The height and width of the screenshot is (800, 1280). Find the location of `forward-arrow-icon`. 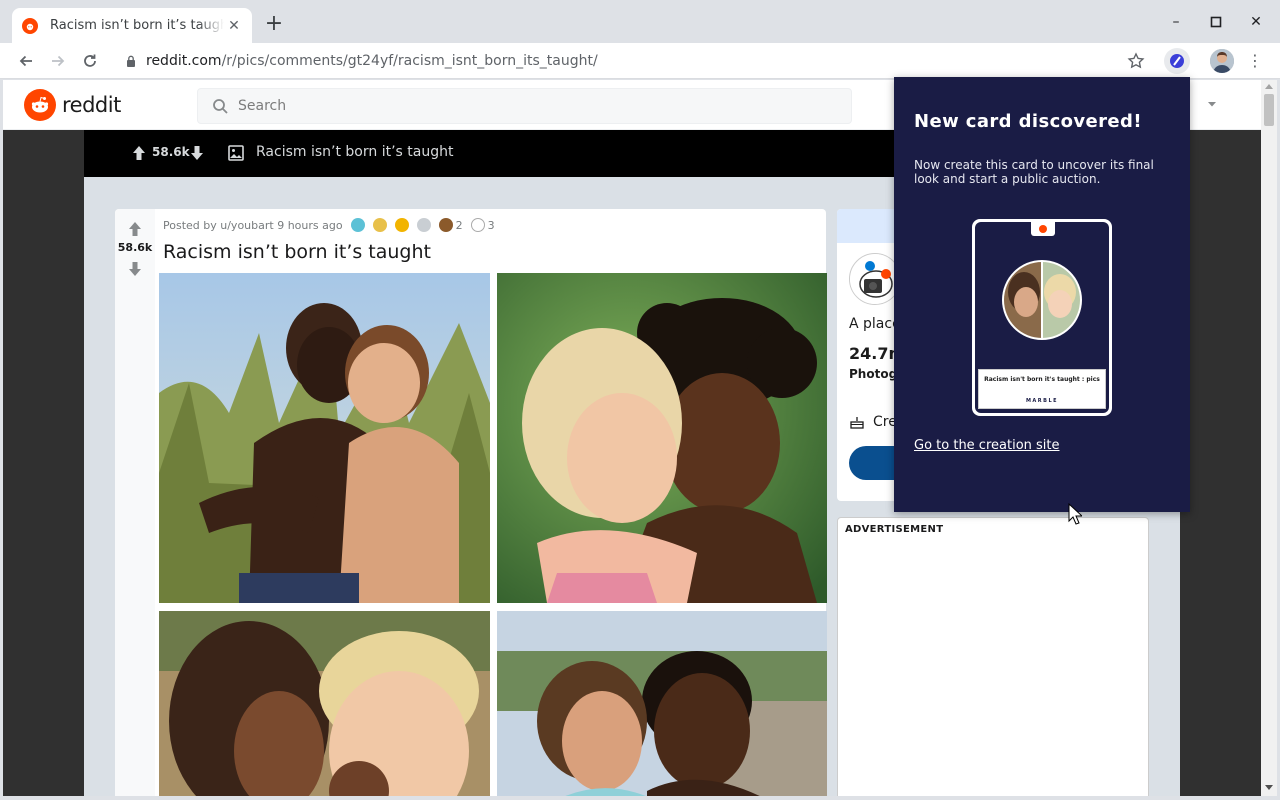

forward-arrow-icon is located at coordinates (58, 61).